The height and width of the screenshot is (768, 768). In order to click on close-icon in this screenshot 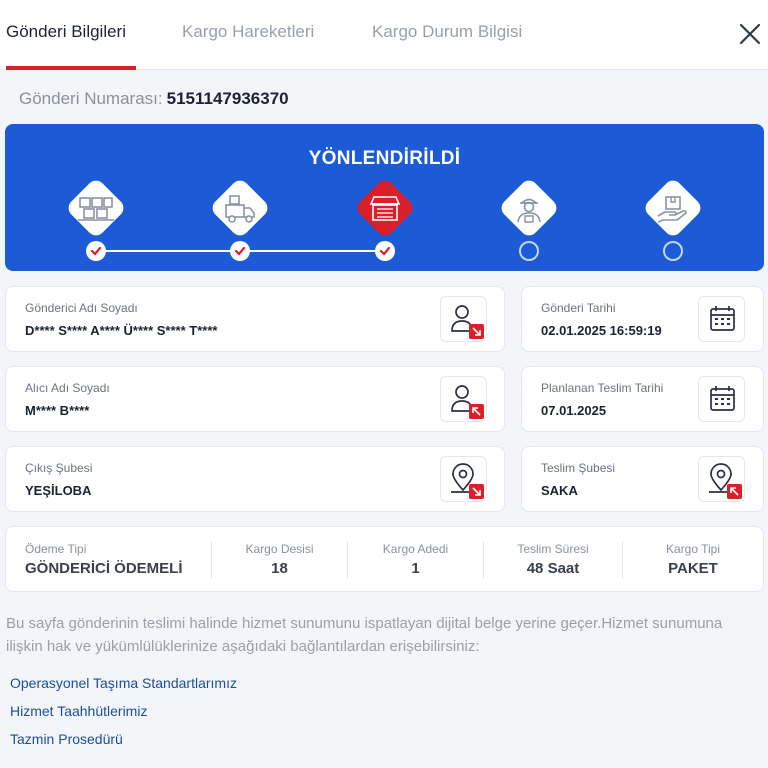, I will do `click(750, 34)`.